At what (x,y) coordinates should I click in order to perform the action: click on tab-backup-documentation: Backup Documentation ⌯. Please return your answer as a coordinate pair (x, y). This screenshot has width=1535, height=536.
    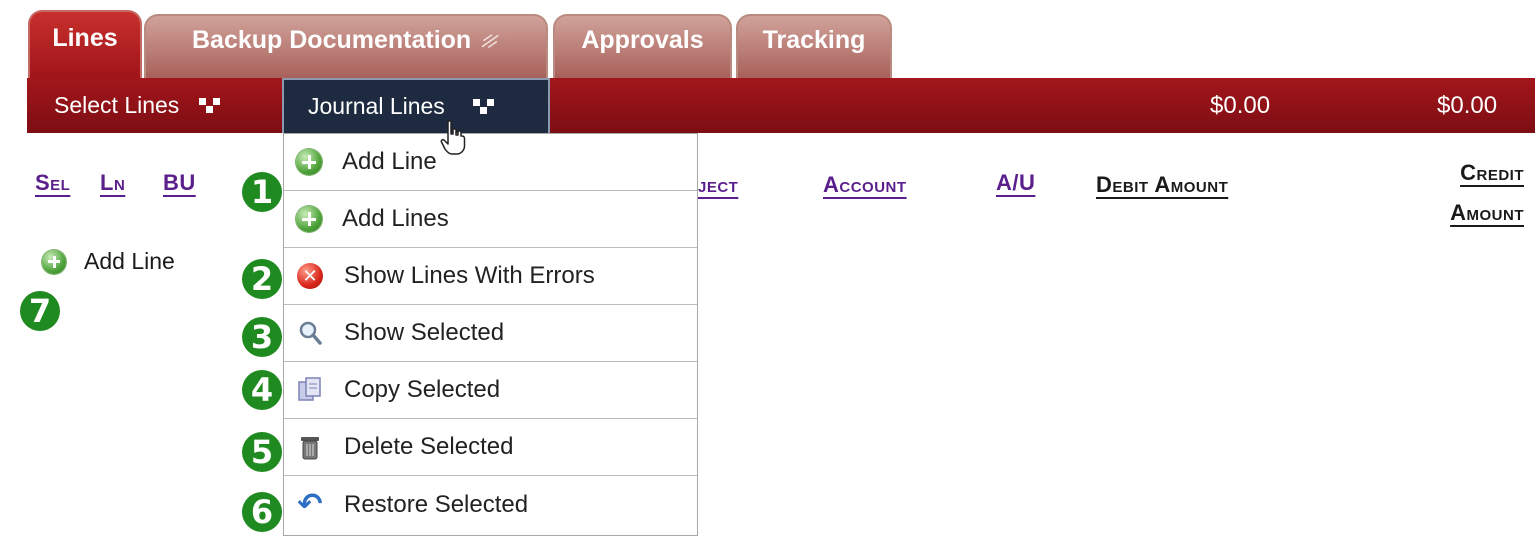
    Looking at the image, I should click on (346, 46).